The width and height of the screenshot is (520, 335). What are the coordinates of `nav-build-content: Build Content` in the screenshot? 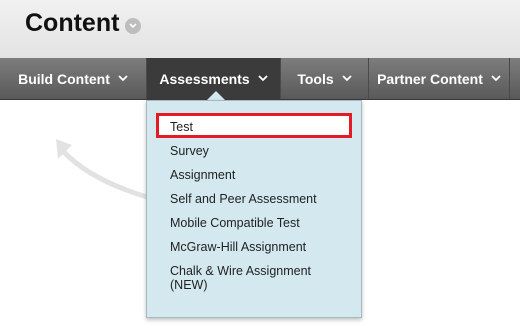 It's located at (73, 78).